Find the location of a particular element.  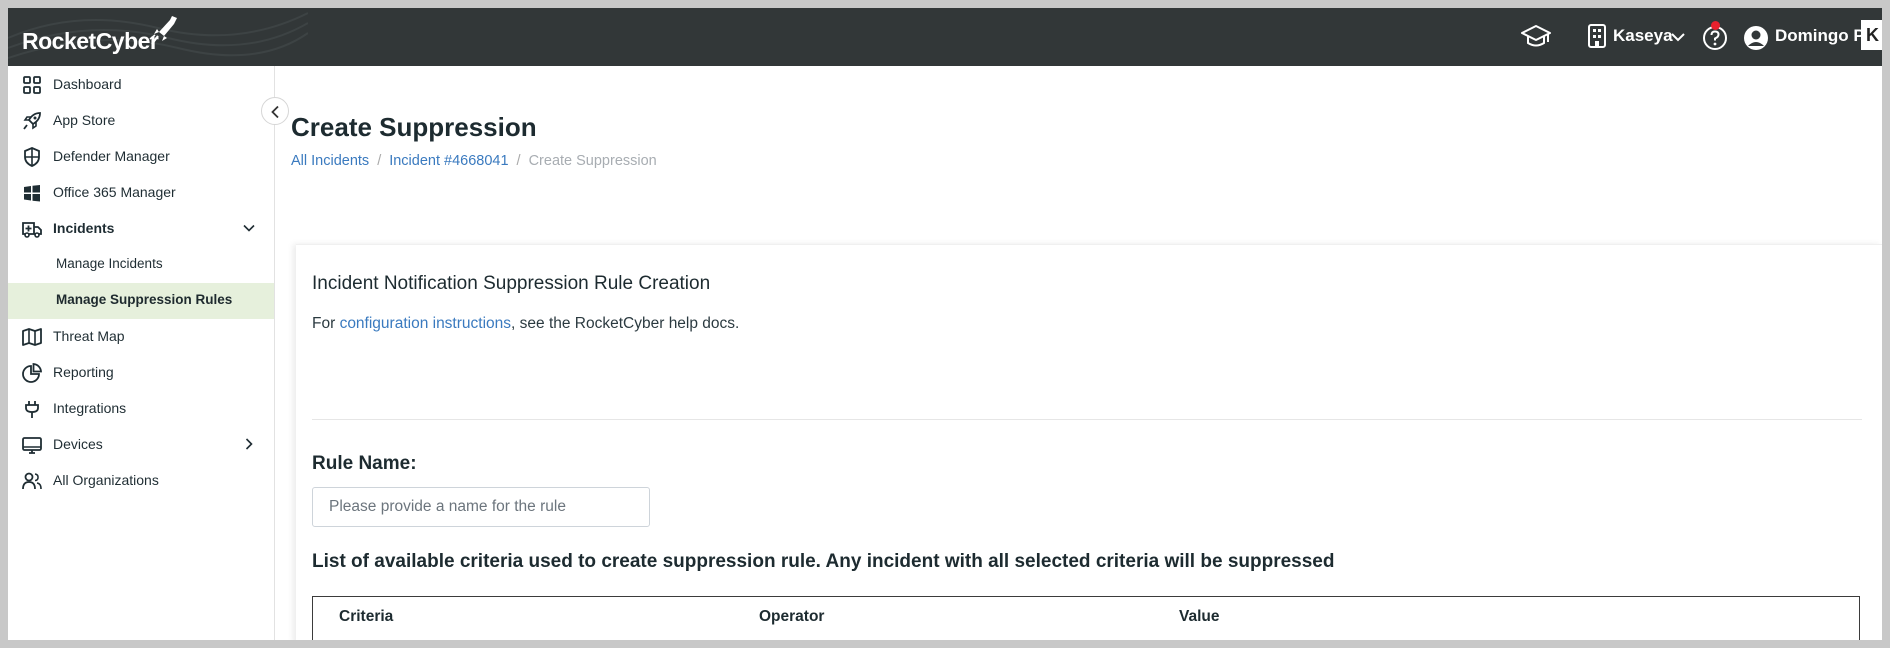

sidebar-collapse-button is located at coordinates (275, 111).